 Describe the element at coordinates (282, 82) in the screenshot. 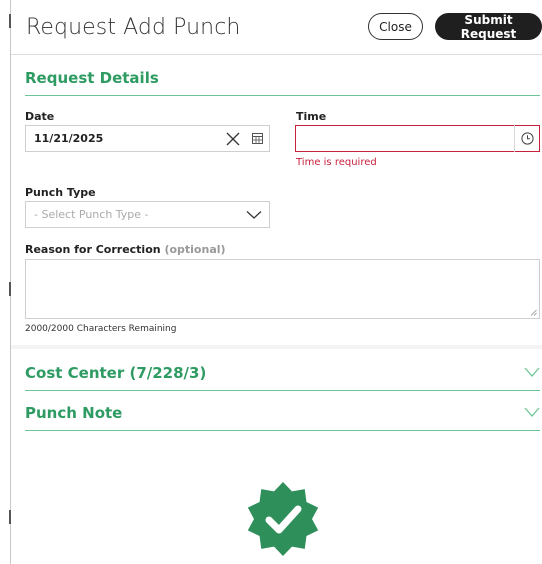

I see `request-details-heading: Request Details` at that location.